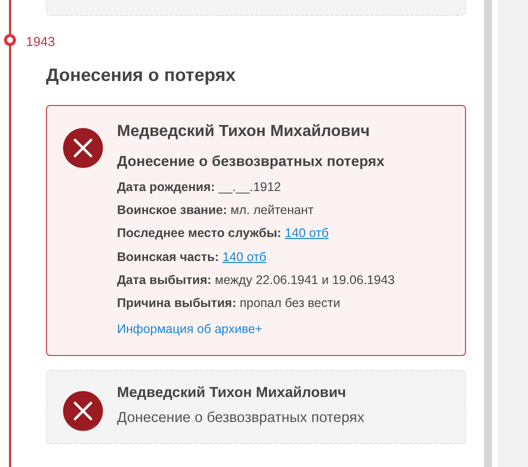 The width and height of the screenshot is (528, 467). Describe the element at coordinates (40, 42) in the screenshot. I see `timeline-year: 1943` at that location.